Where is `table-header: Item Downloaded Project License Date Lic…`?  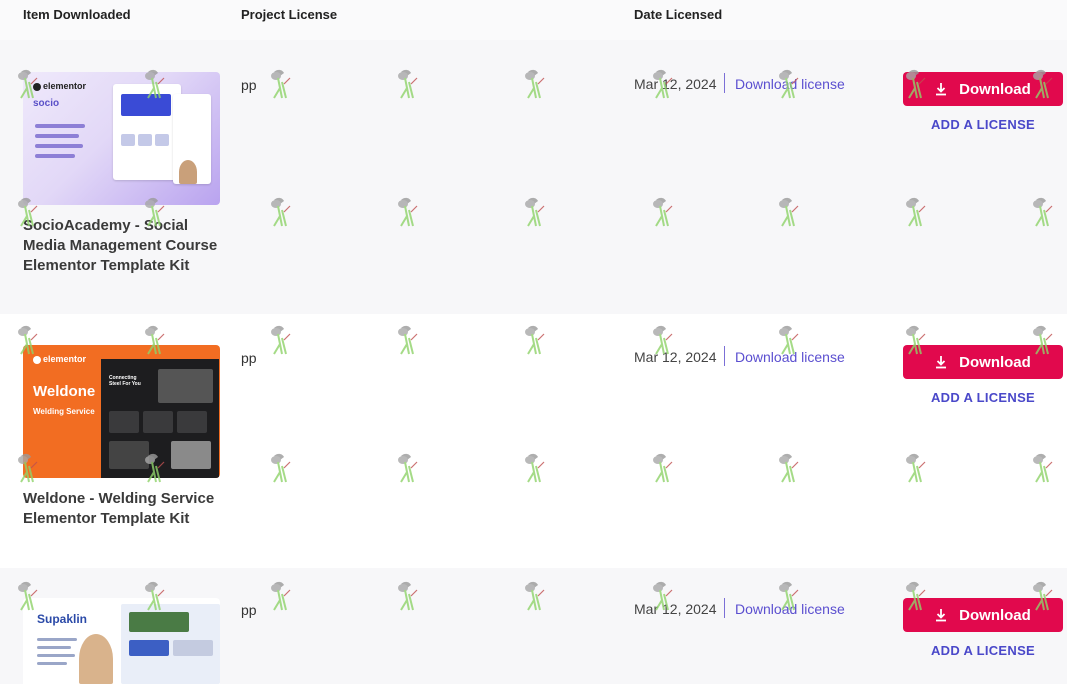
table-header: Item Downloaded Project License Date Lic… is located at coordinates (533, 20).